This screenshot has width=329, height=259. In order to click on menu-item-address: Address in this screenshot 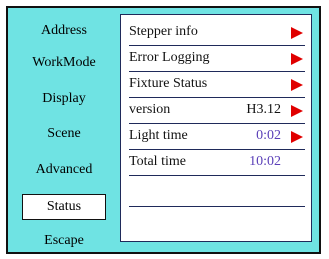, I will do `click(64, 31)`.